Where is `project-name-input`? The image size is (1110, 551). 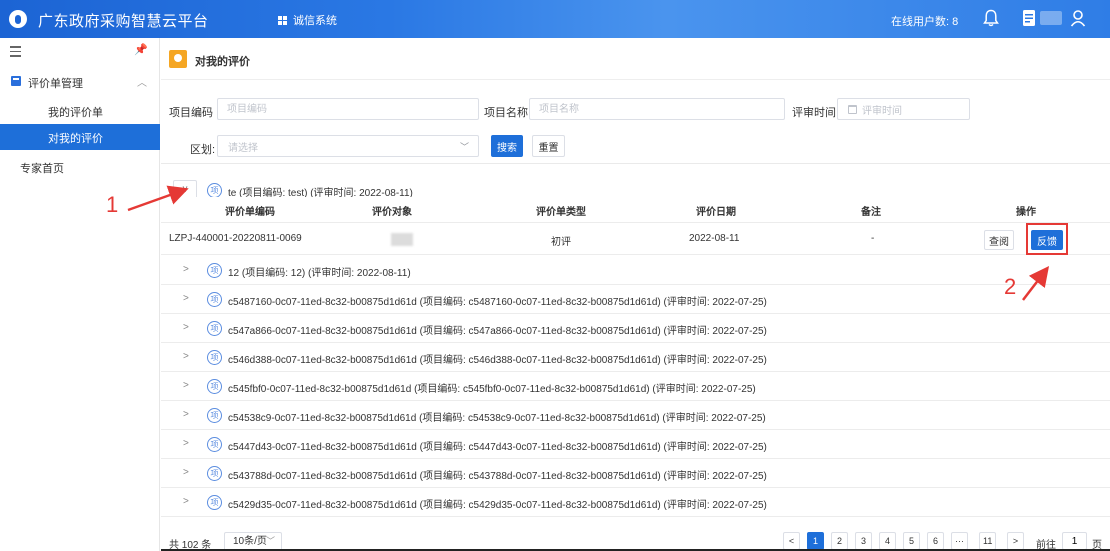 project-name-input is located at coordinates (657, 109).